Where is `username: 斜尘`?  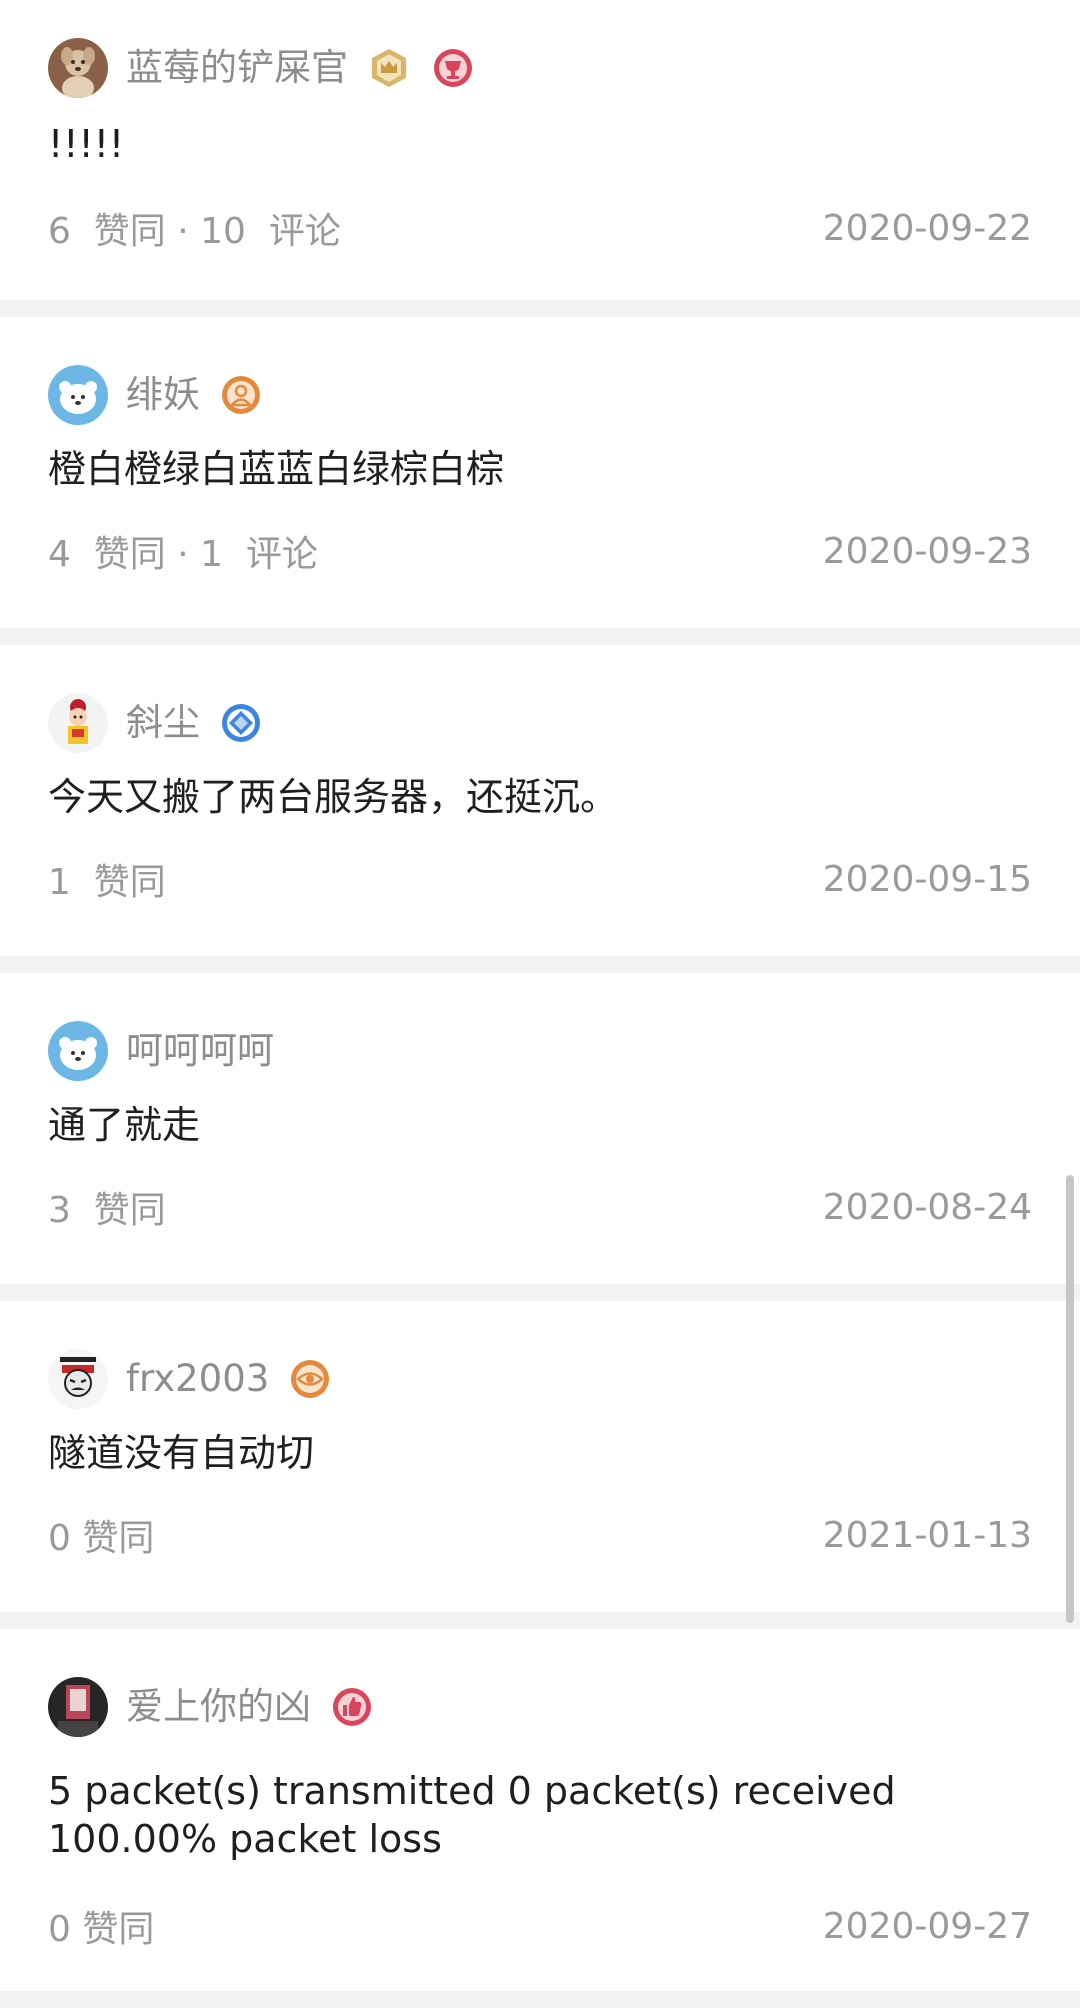
username: 斜尘 is located at coordinates (163, 723).